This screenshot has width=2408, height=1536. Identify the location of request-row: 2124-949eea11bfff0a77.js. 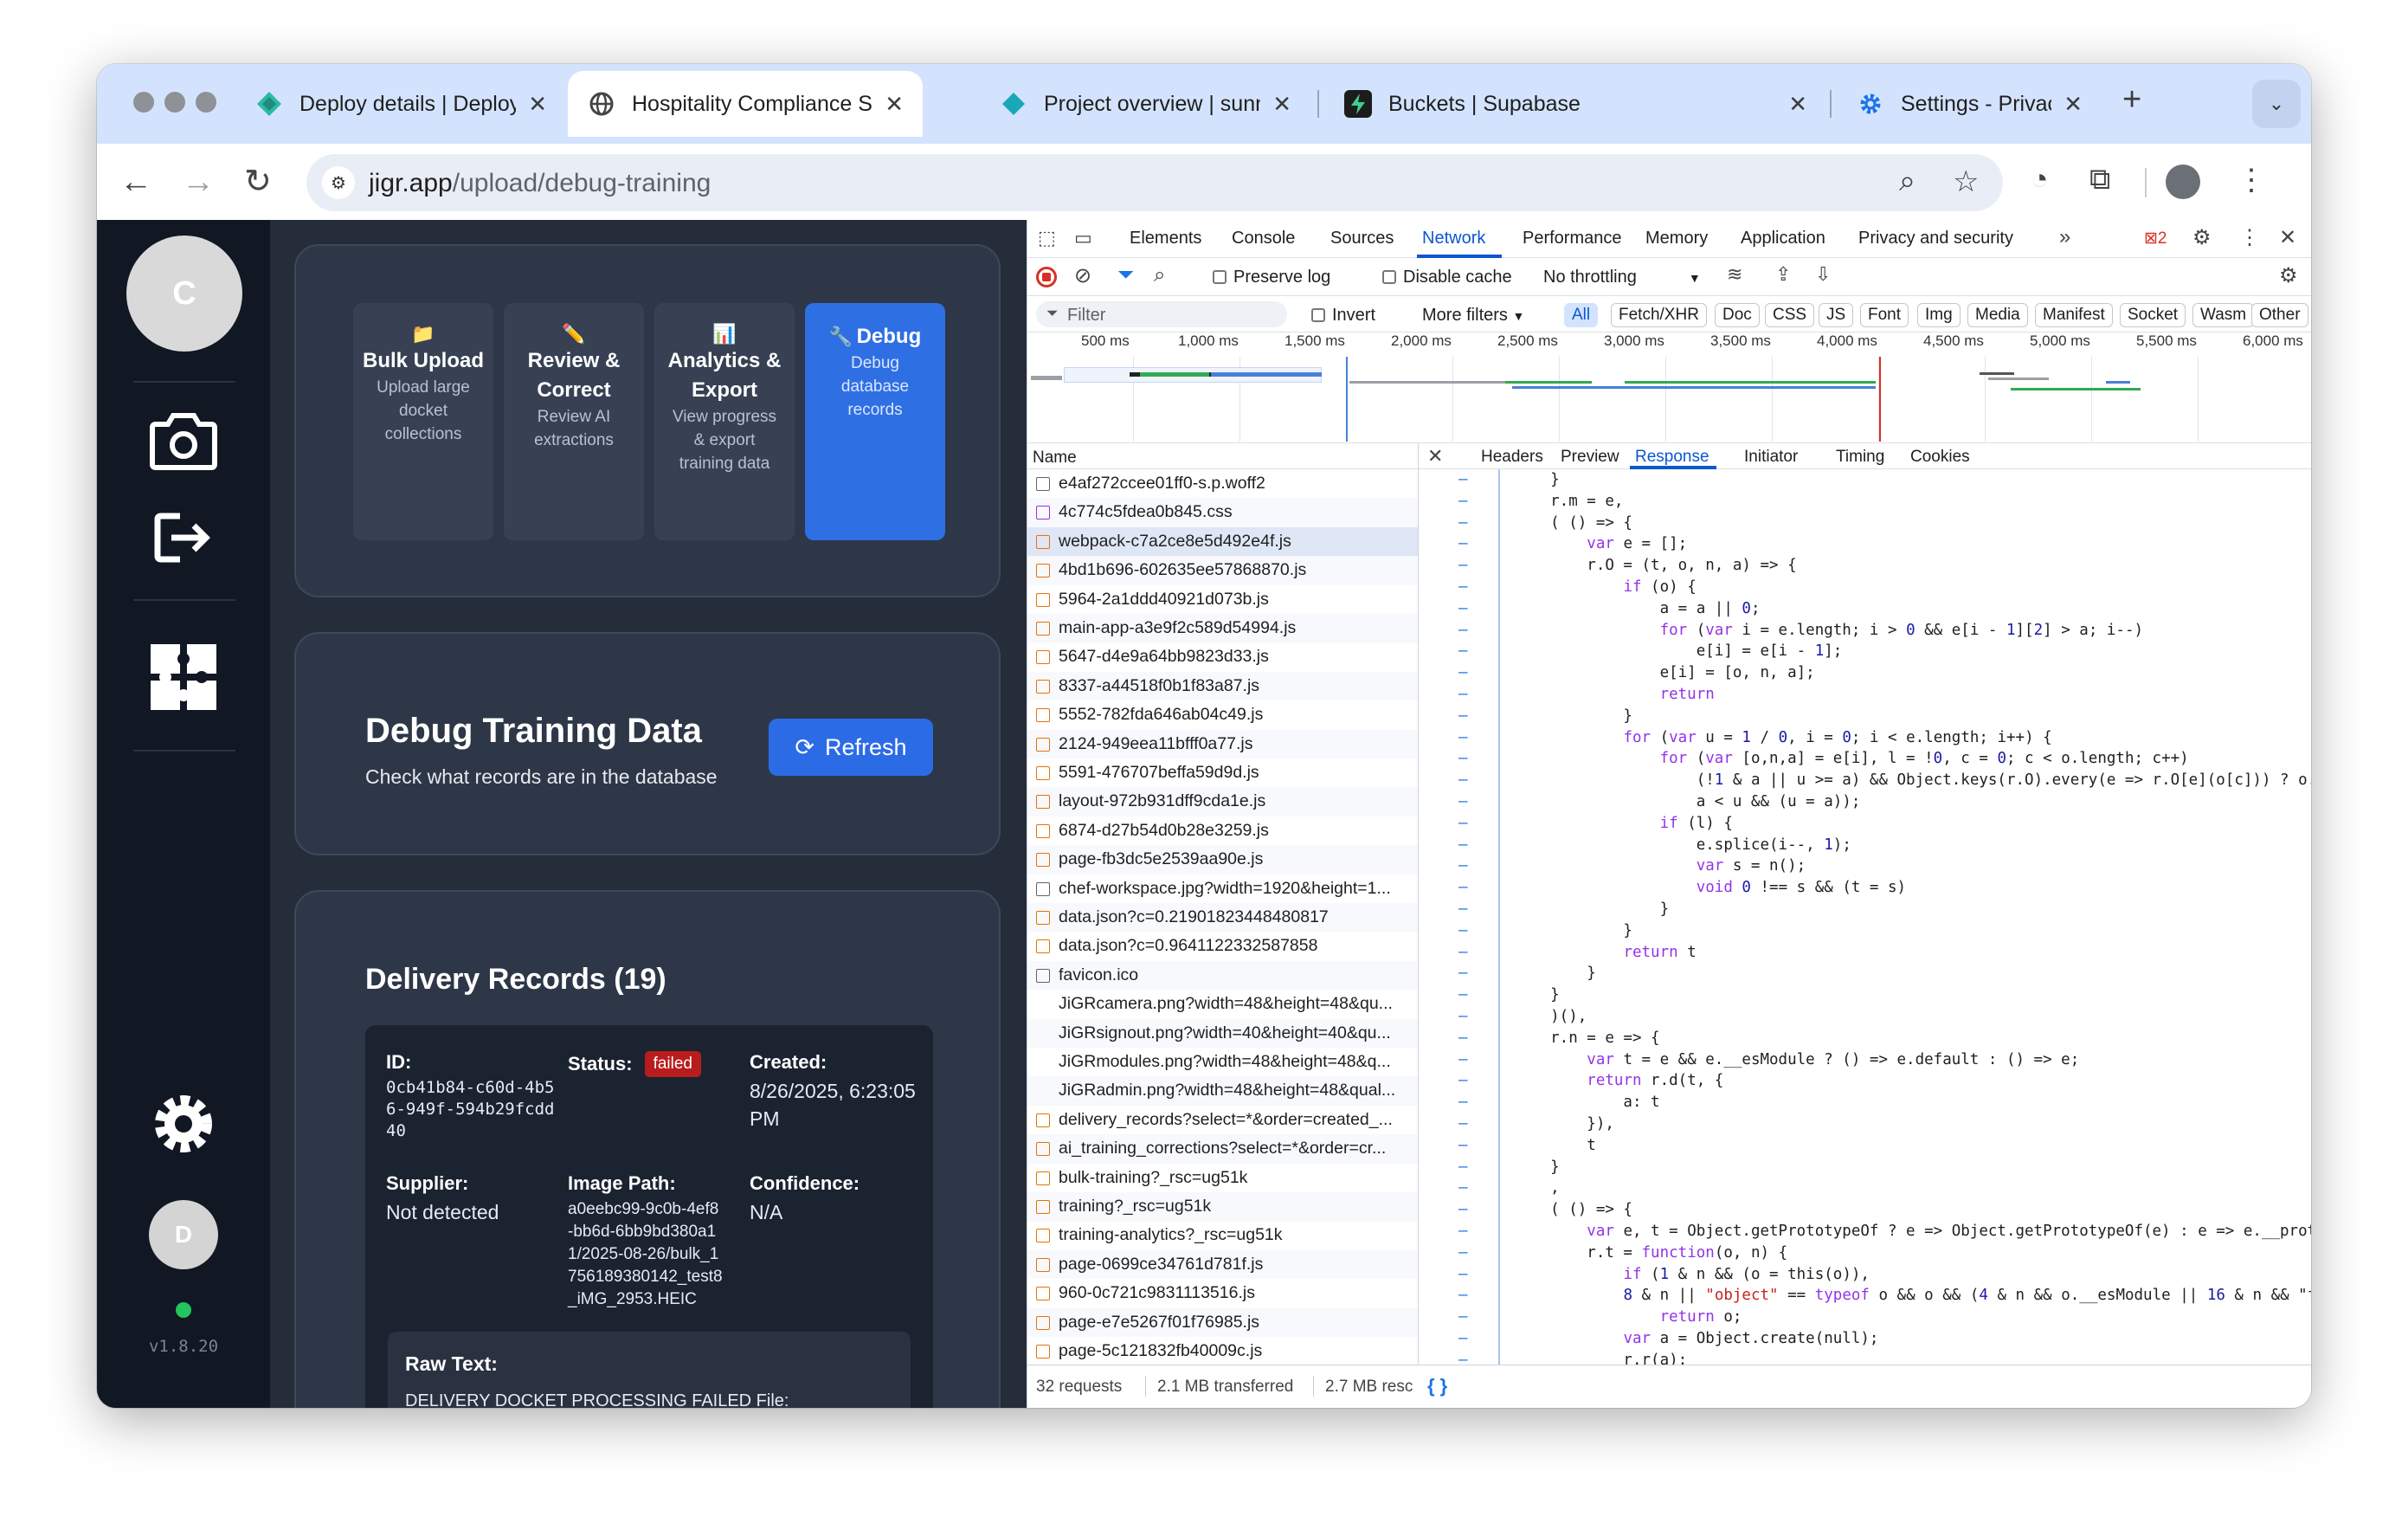
(1222, 744).